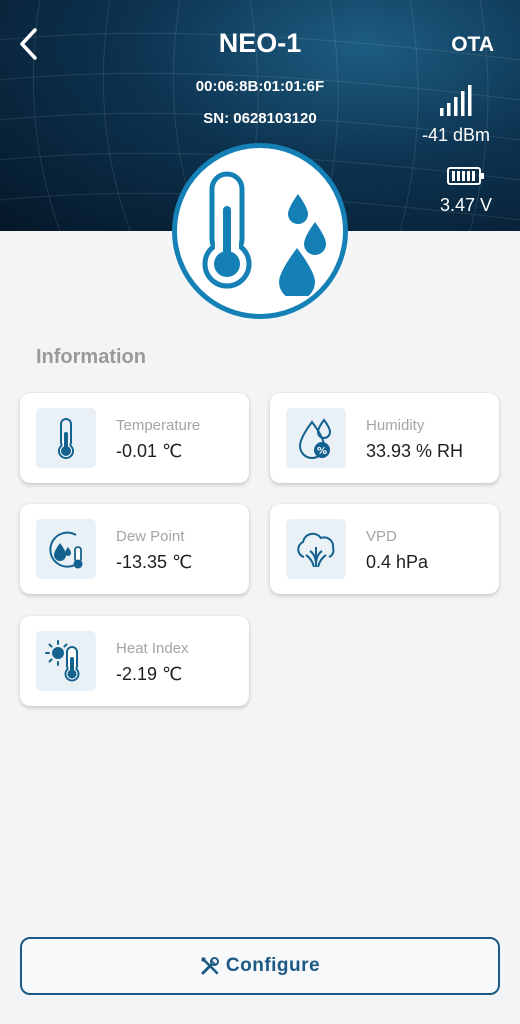 This screenshot has height=1024, width=520. What do you see at coordinates (264, 233) in the screenshot?
I see `thermometer-droplets-icon` at bounding box center [264, 233].